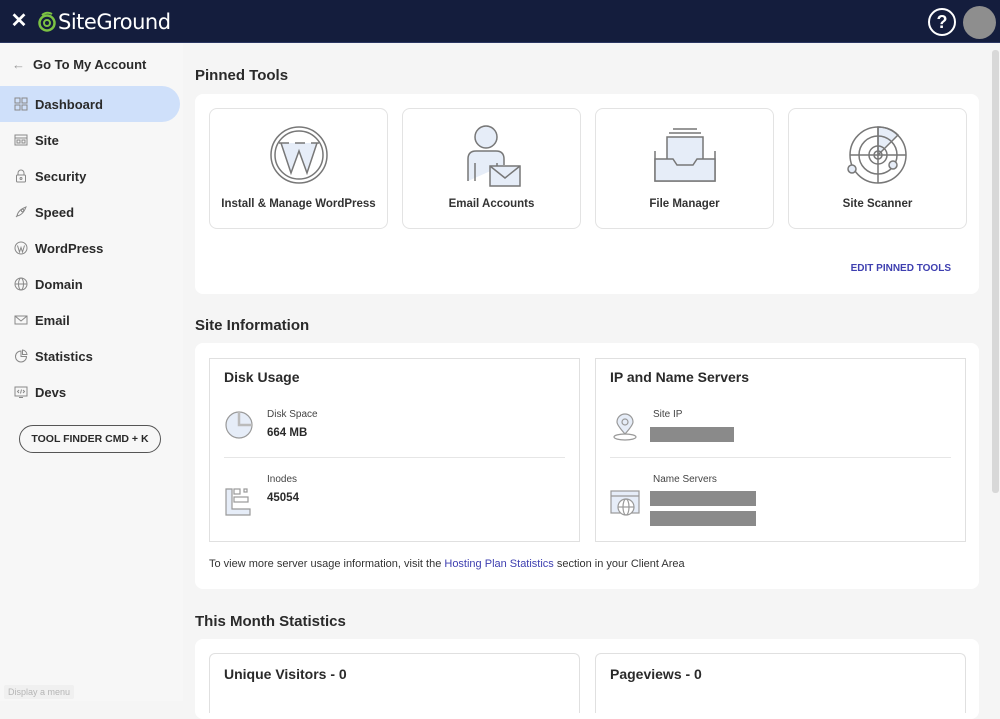 The width and height of the screenshot is (1000, 719). I want to click on grid-icon, so click(21, 104).